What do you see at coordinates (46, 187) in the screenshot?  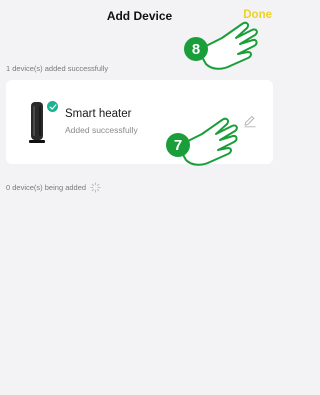 I see `adding-count-label: 0 device(s) being added` at bounding box center [46, 187].